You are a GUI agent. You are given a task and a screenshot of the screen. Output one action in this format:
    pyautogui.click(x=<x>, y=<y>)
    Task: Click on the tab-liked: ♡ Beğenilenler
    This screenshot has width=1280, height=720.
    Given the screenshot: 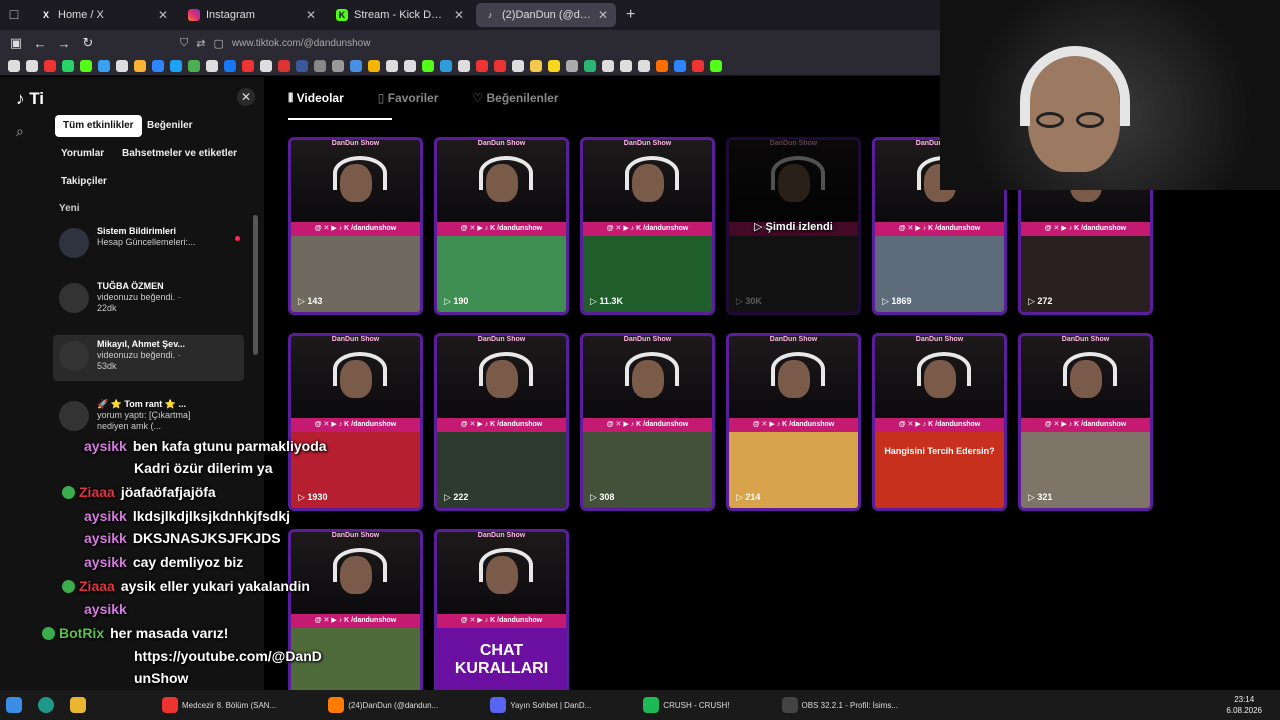 What is the action you would take?
    pyautogui.click(x=515, y=98)
    